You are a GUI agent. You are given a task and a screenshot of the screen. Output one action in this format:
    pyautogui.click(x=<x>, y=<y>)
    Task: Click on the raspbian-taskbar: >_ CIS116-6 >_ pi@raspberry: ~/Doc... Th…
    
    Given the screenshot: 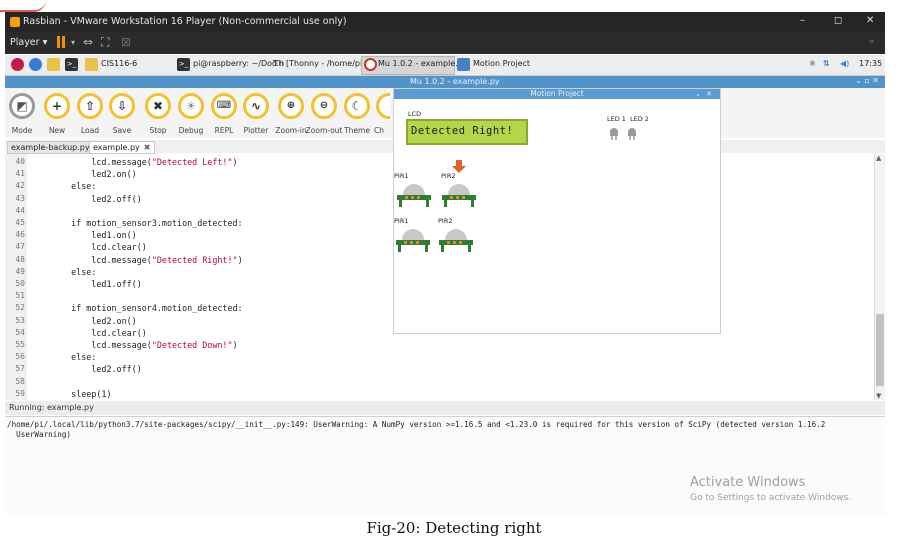 What is the action you would take?
    pyautogui.click(x=445, y=65)
    